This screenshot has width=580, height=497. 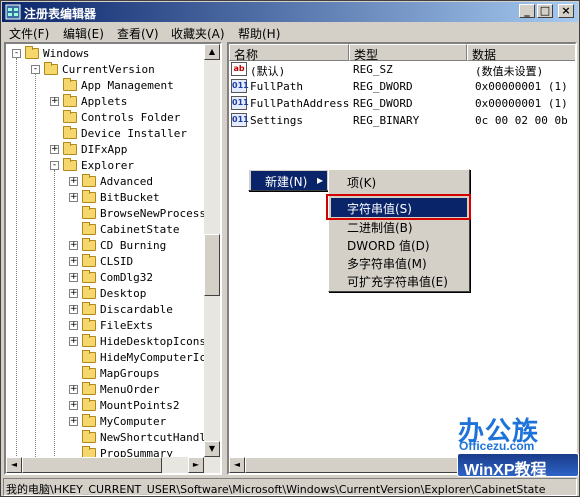 What do you see at coordinates (128, 150) in the screenshot?
I see `tree-item: + DIFxApp` at bounding box center [128, 150].